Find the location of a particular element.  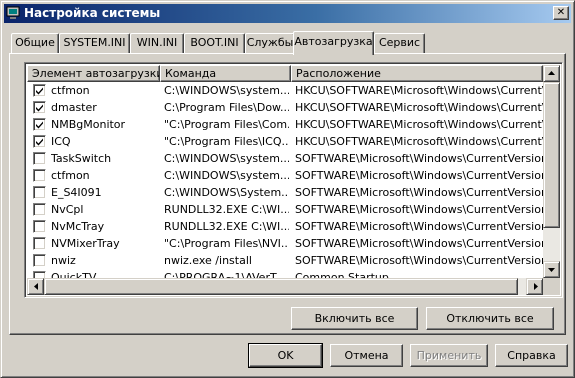

scroll-down-button is located at coordinates (551, 269).